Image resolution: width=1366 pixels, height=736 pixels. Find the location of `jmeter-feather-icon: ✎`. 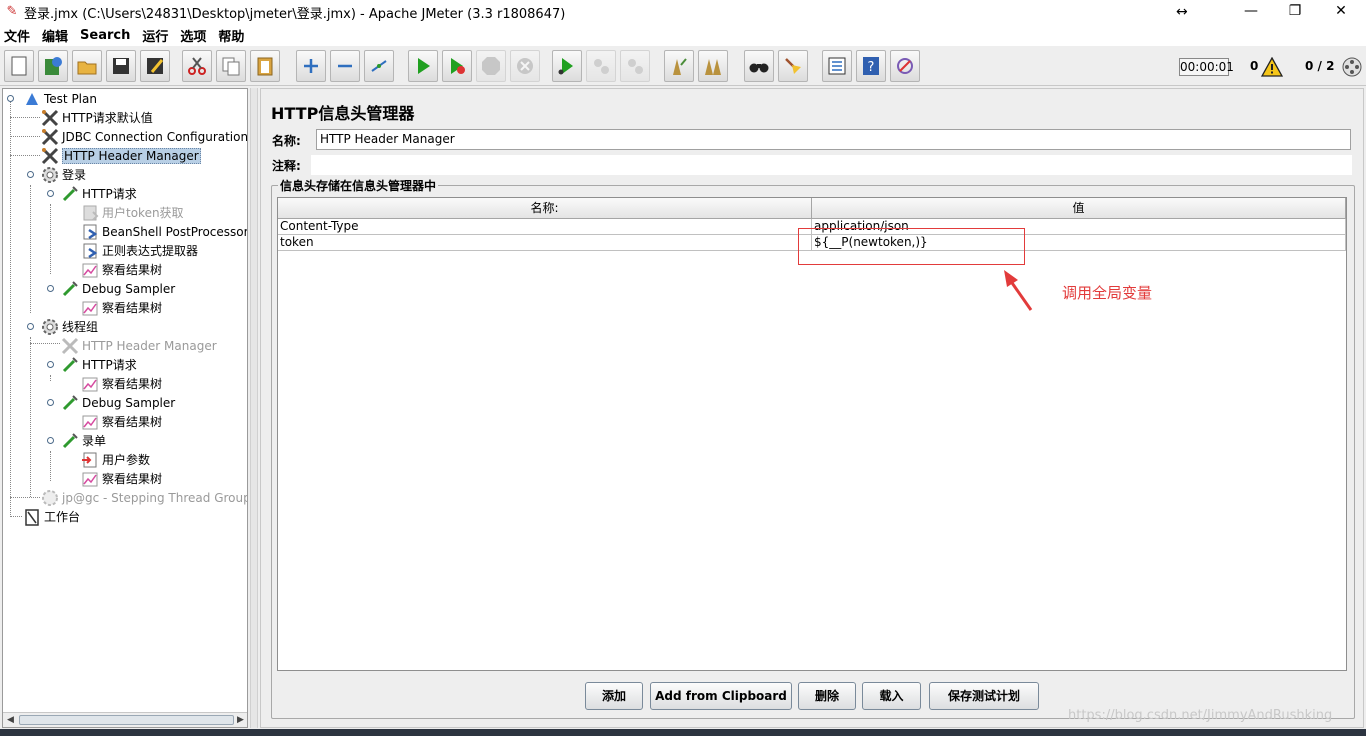

jmeter-feather-icon: ✎ is located at coordinates (12, 11).